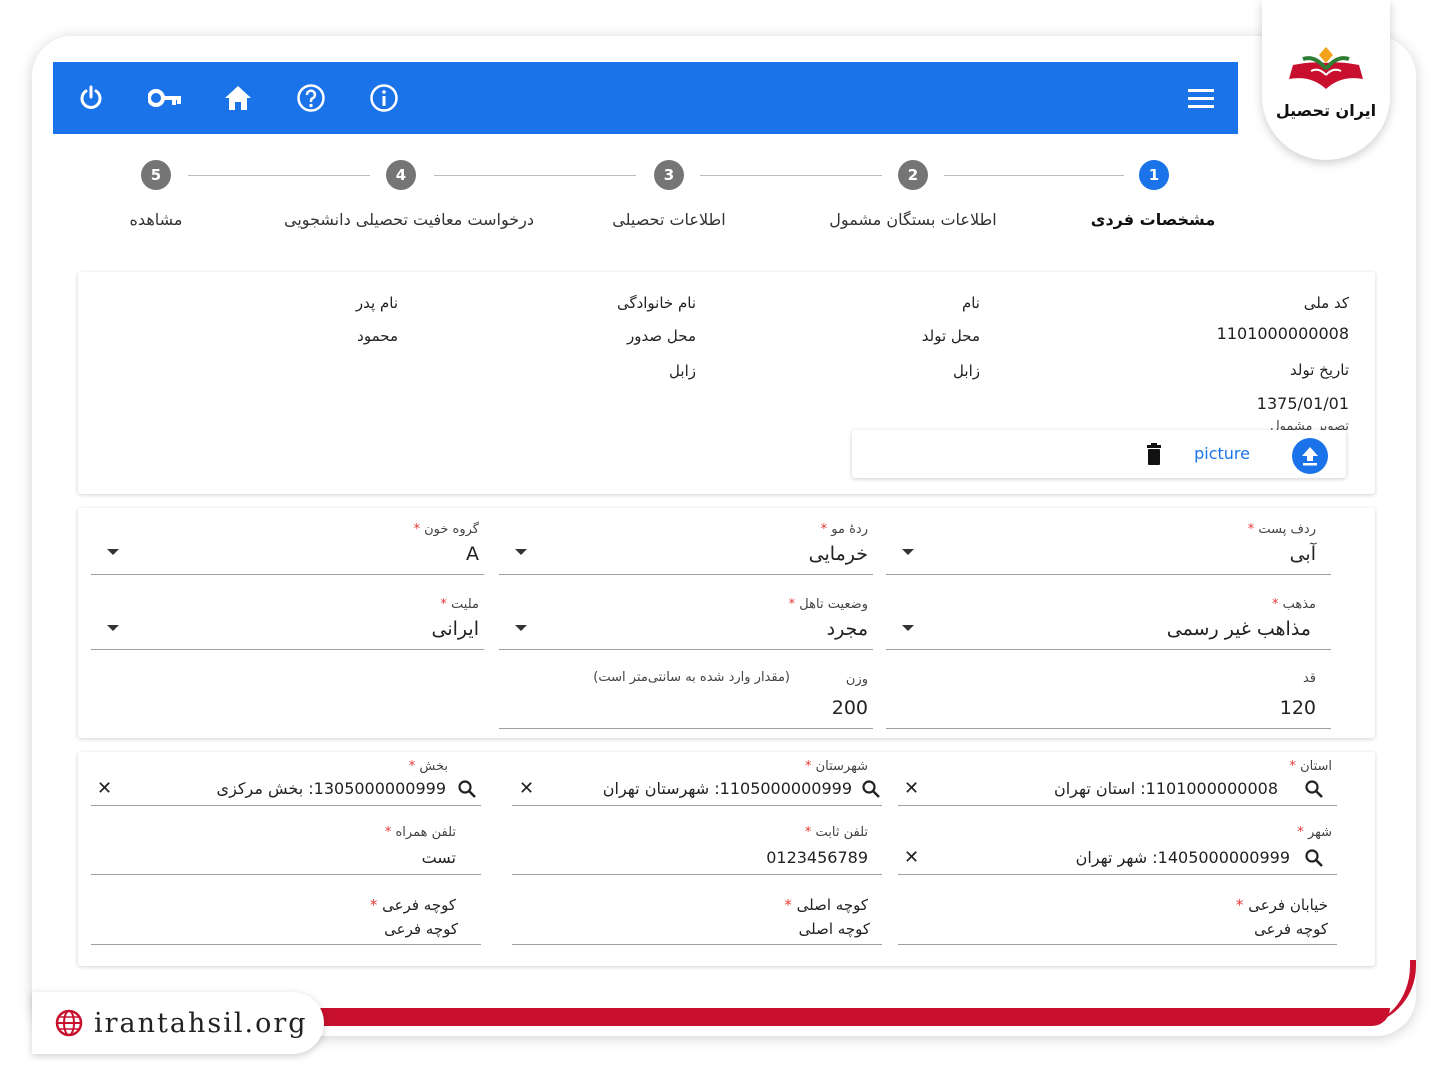  What do you see at coordinates (1282, 333) in the screenshot?
I see `national-code-value: 1101000000008` at bounding box center [1282, 333].